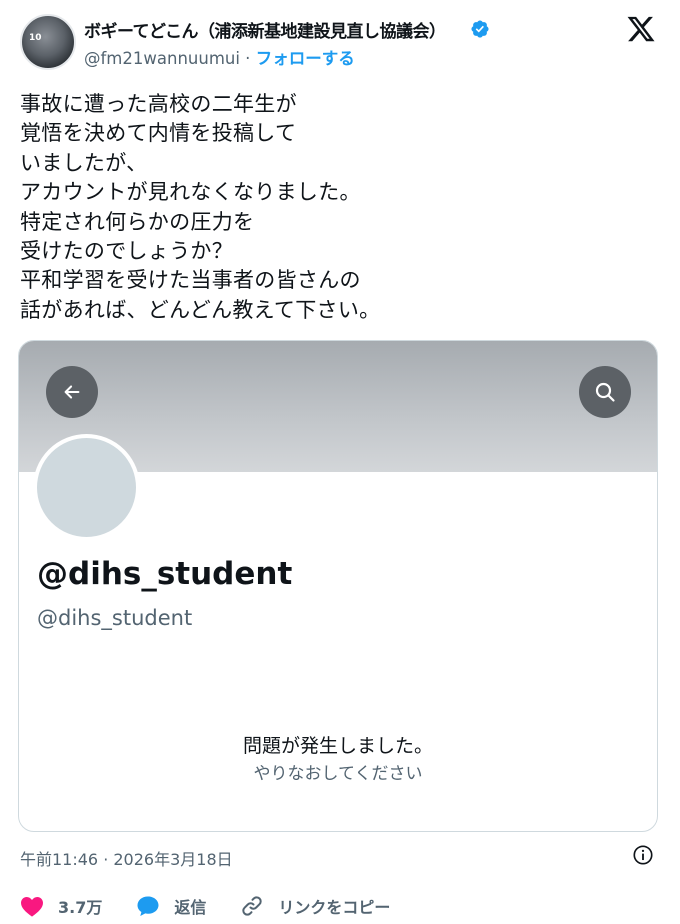 This screenshot has width=680, height=924. I want to click on reply-icon, so click(148, 906).